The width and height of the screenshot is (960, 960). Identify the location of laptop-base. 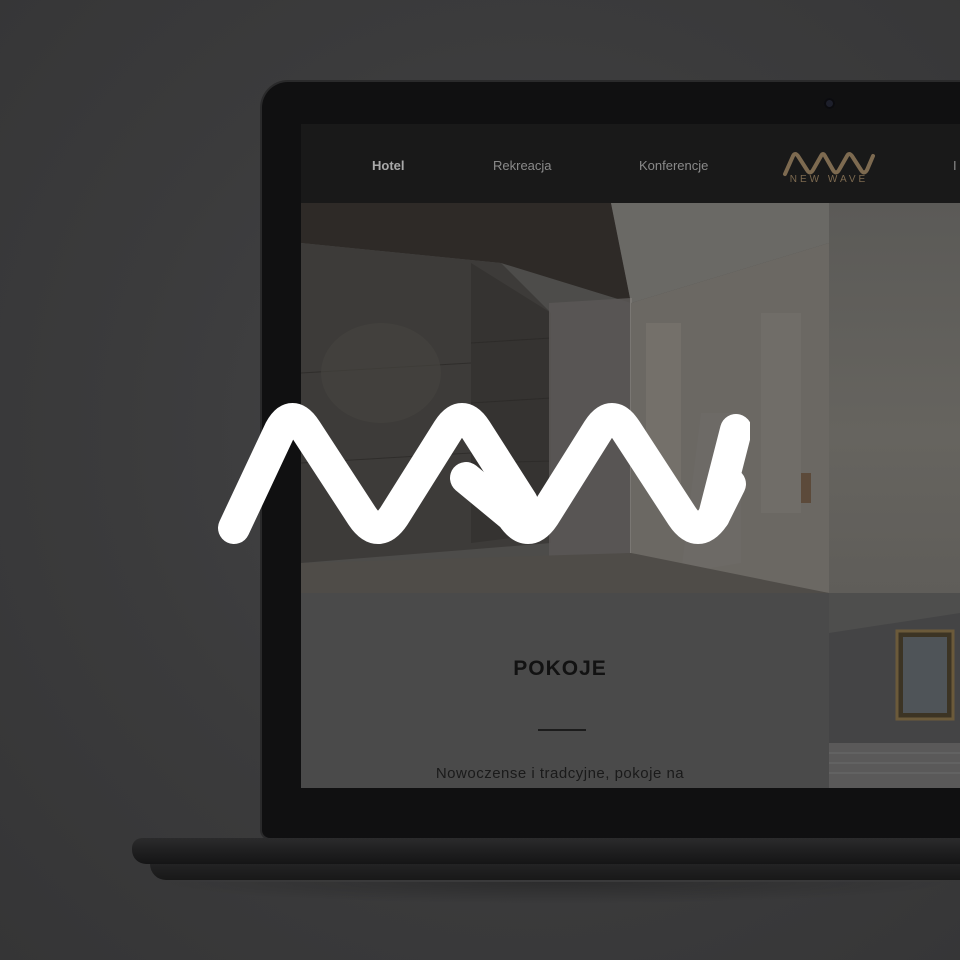
(546, 851).